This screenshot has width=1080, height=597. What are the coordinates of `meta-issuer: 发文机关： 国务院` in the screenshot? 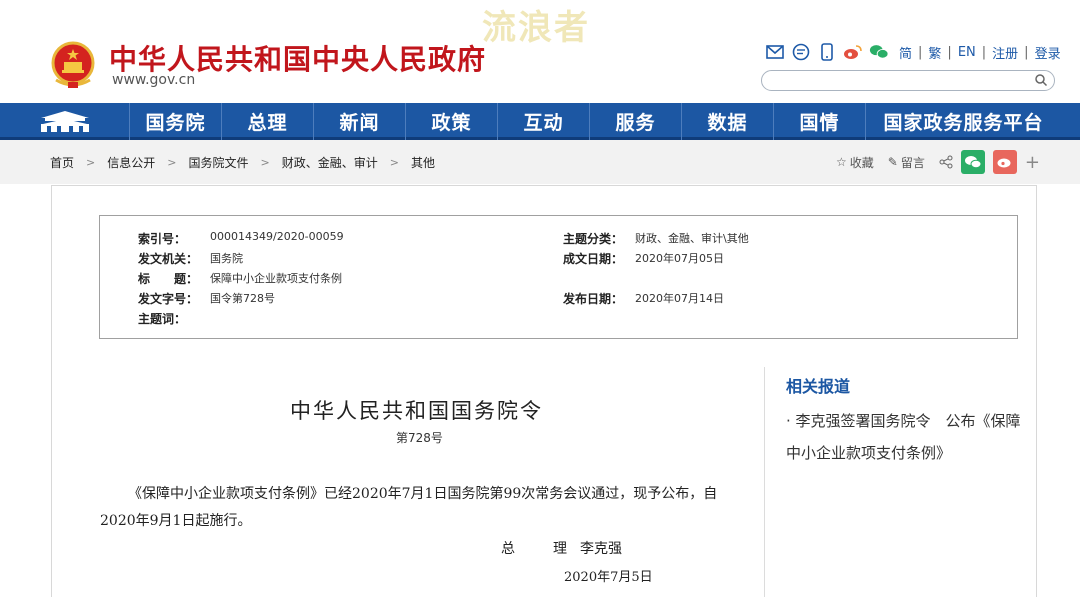 It's located at (190, 259).